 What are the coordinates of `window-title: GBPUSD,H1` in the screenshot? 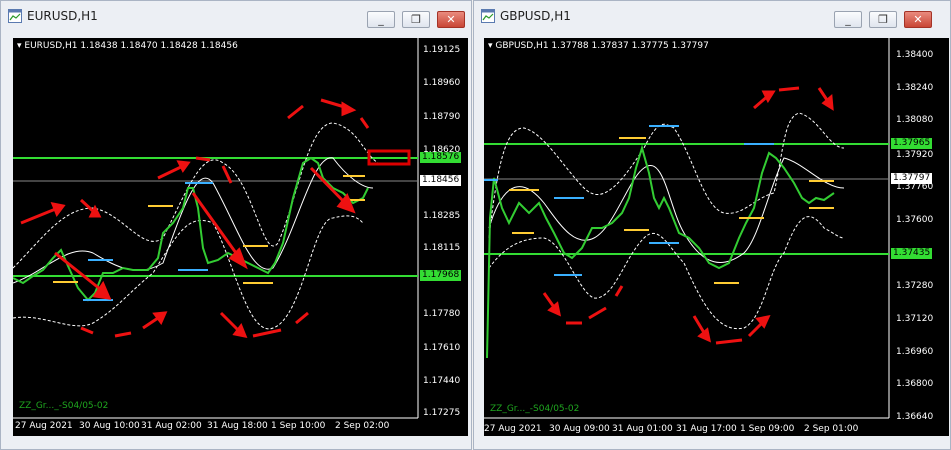 It's located at (535, 16).